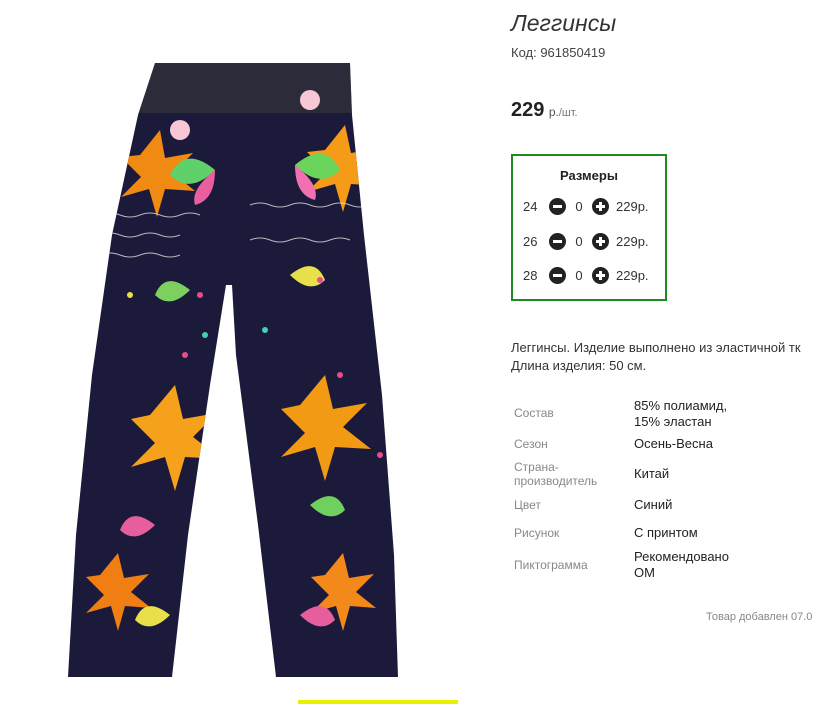 This screenshot has height=704, width=825. I want to click on added-date-note: Товар добавлен 07.0, so click(759, 617).